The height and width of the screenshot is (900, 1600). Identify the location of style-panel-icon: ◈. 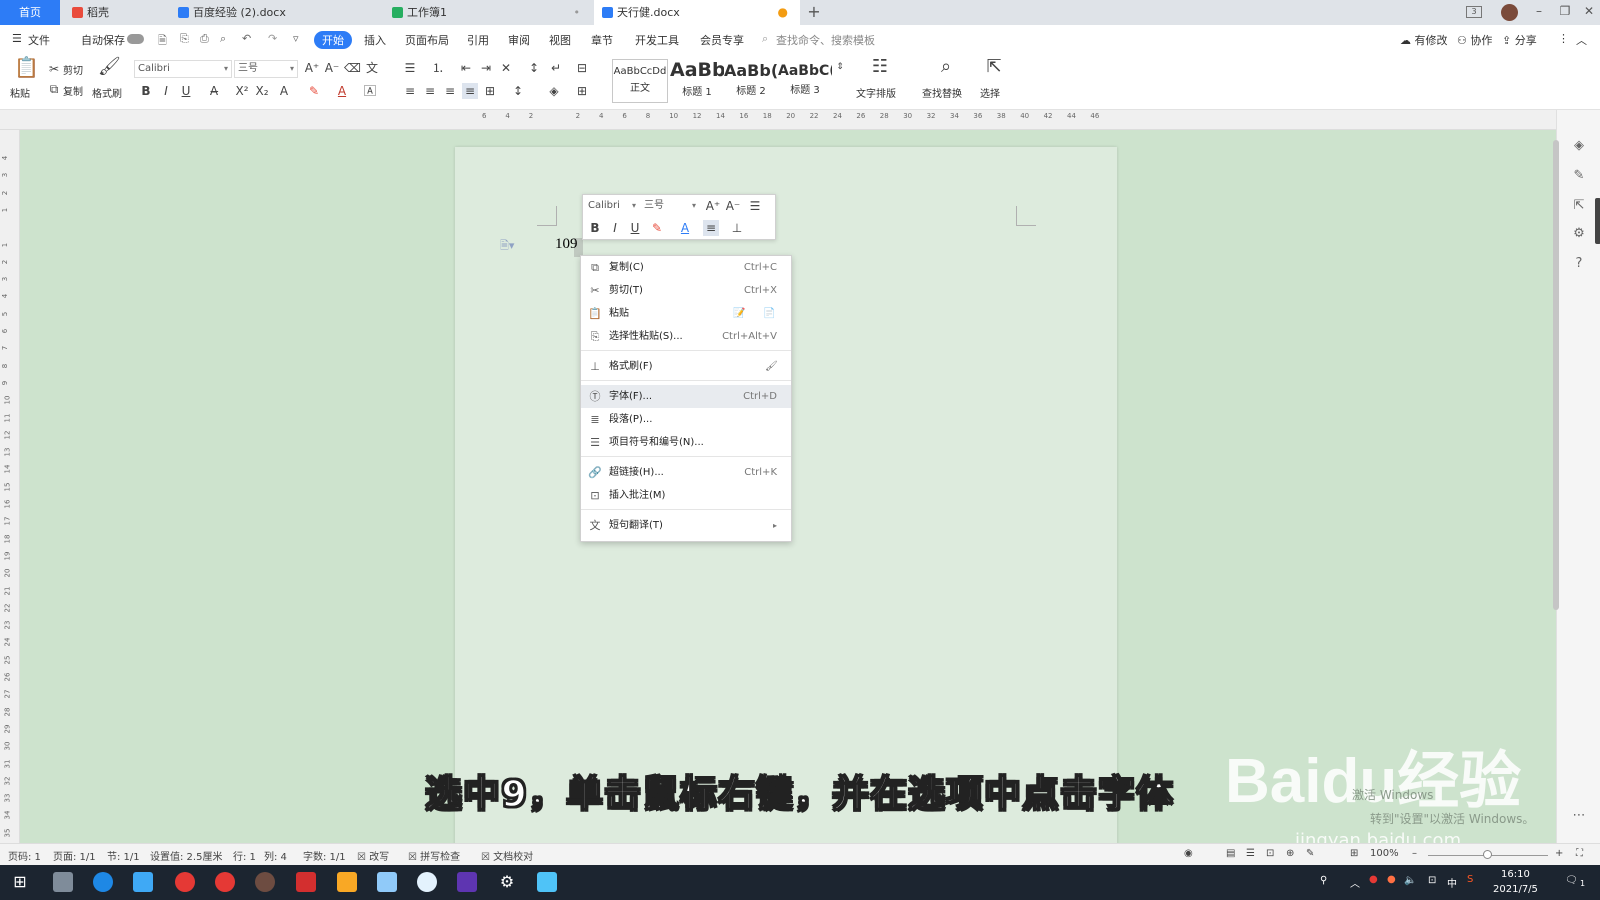
(1579, 145).